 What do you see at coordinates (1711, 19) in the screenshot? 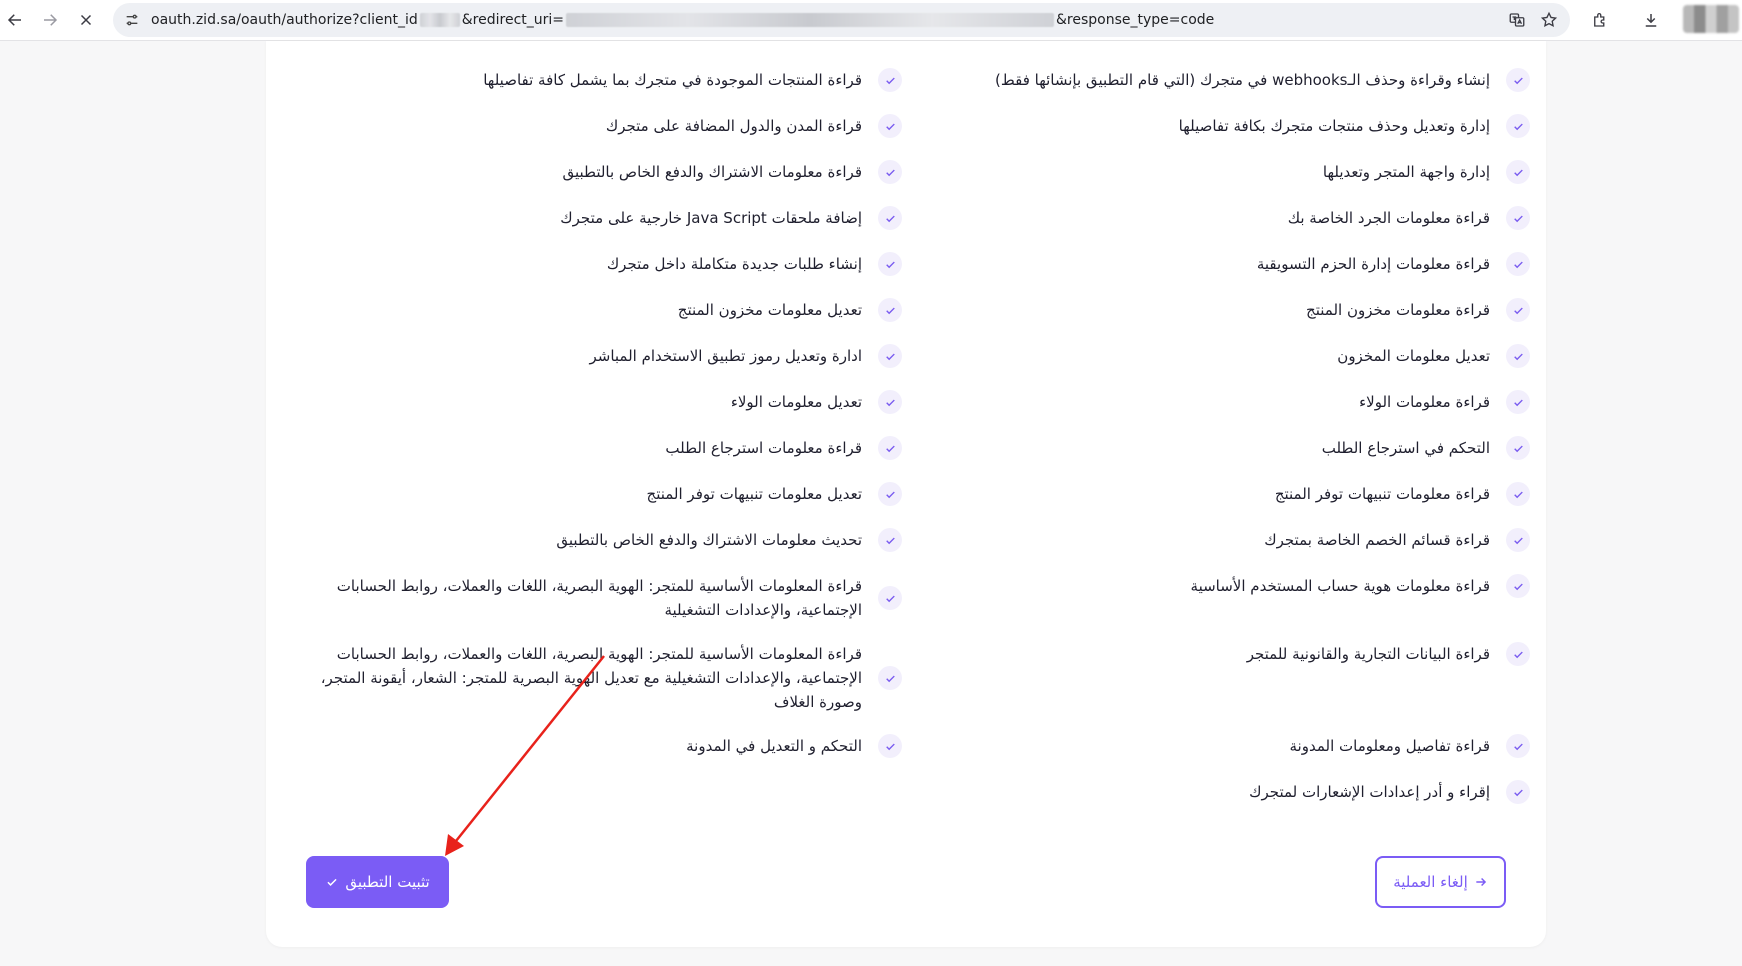
I see `profile-avatar` at bounding box center [1711, 19].